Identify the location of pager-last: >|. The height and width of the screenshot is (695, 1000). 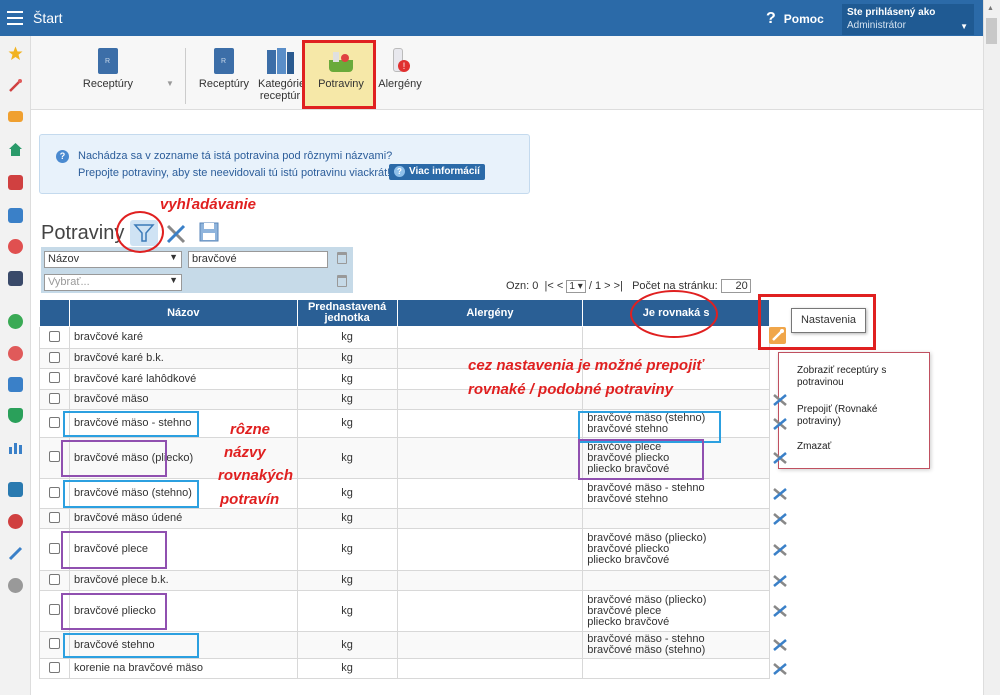
(618, 286).